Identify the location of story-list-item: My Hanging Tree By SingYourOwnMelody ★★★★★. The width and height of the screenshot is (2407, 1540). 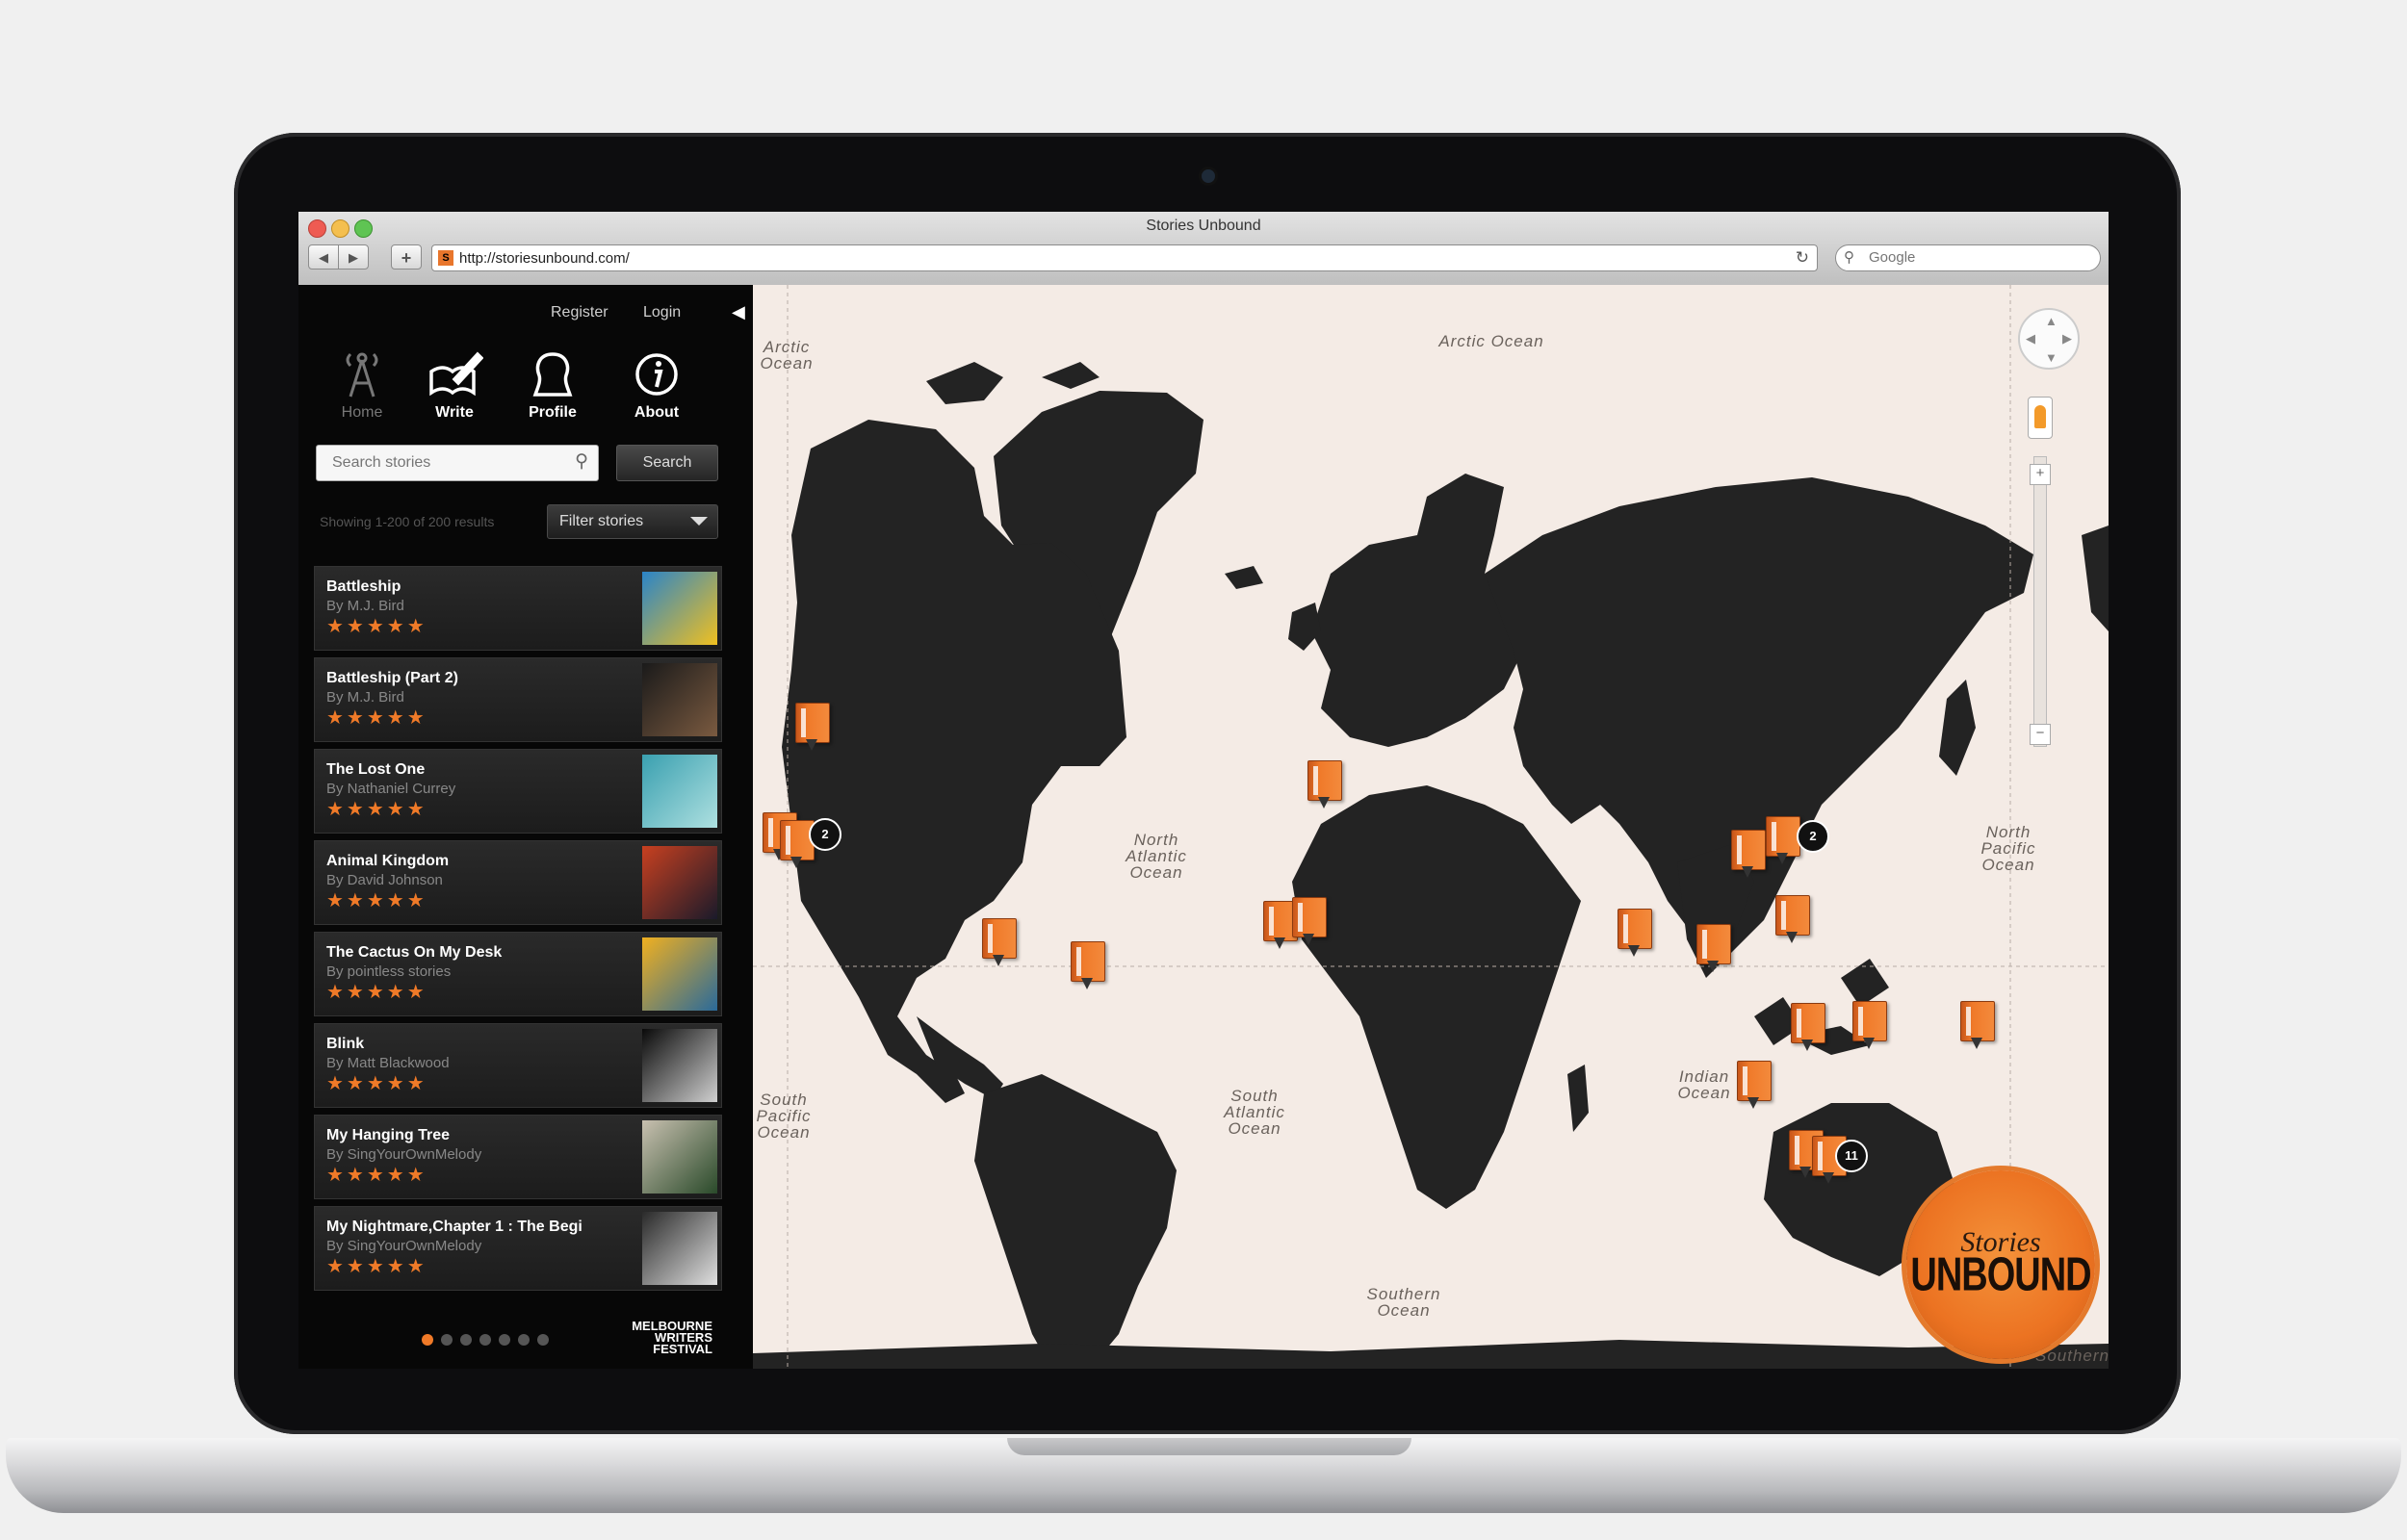
(518, 1157).